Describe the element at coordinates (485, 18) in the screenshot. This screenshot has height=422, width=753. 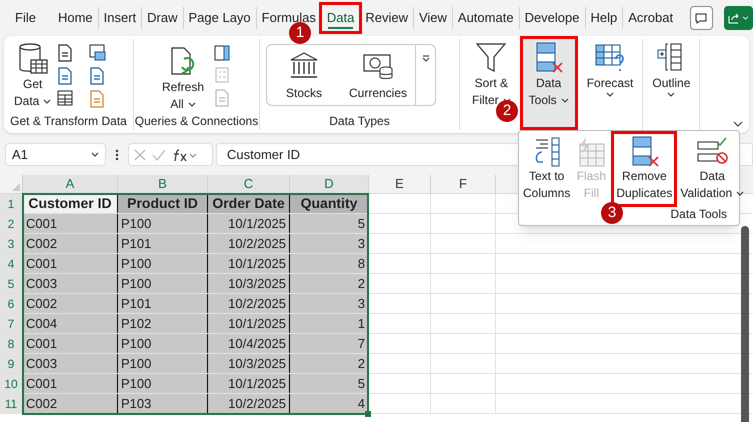
I see `ribbon-tab: Automate` at that location.